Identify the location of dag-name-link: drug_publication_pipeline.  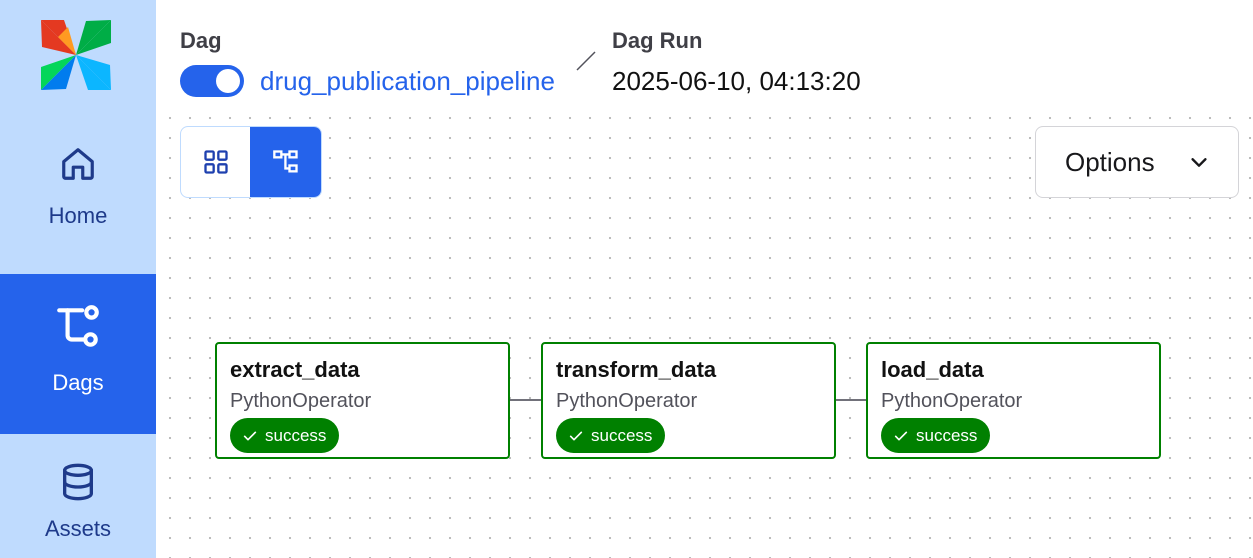
(407, 81).